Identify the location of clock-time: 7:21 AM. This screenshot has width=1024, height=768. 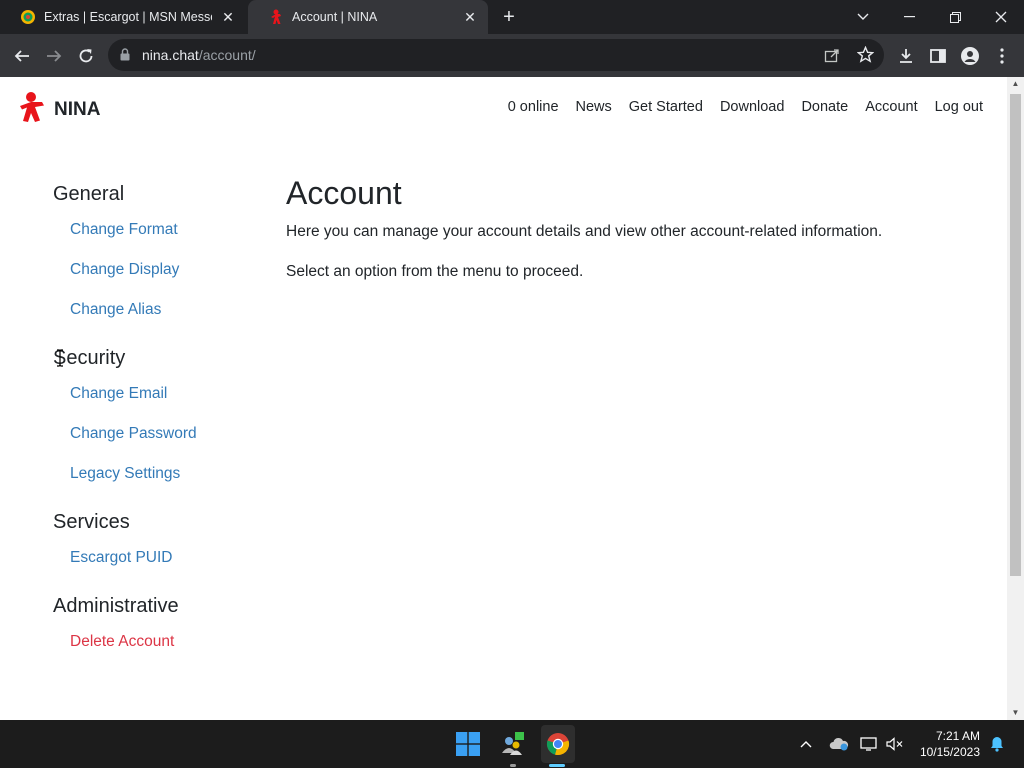
(957, 736).